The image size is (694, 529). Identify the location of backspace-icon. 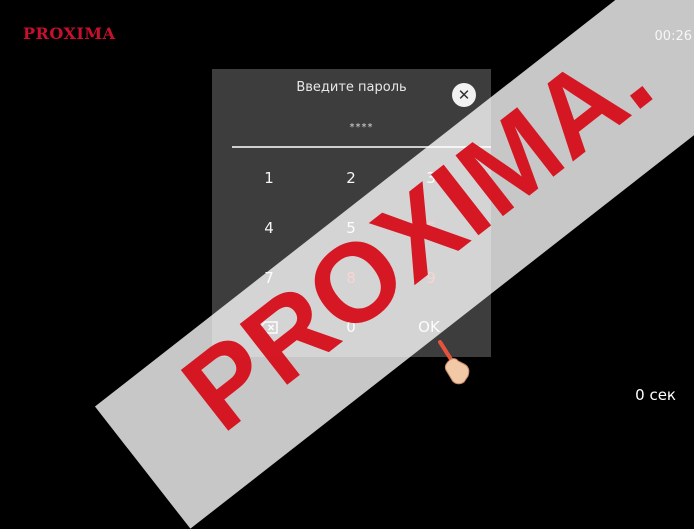
(269, 327).